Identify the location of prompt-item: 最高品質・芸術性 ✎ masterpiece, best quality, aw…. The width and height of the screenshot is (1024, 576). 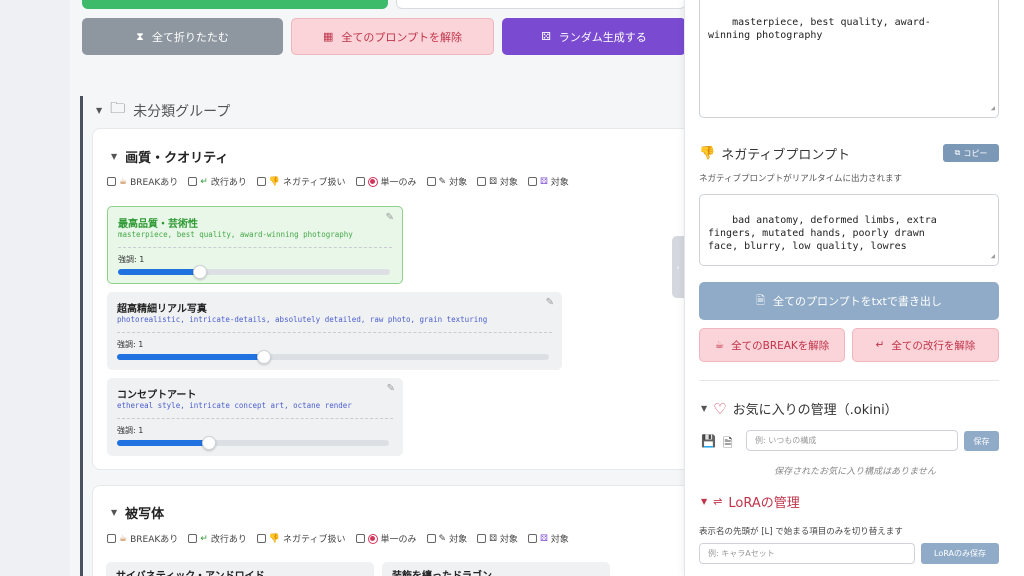
(255, 245).